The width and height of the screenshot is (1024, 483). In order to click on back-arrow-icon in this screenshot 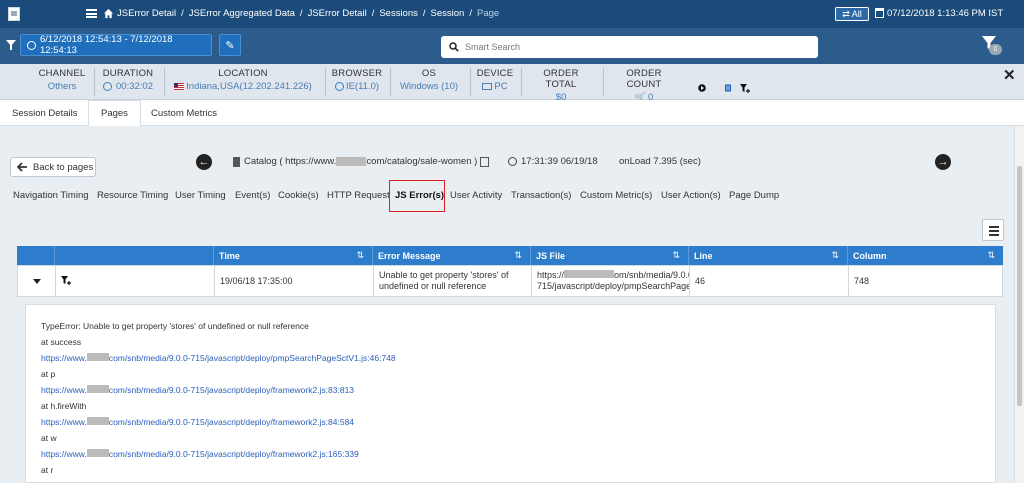, I will do `click(22, 167)`.